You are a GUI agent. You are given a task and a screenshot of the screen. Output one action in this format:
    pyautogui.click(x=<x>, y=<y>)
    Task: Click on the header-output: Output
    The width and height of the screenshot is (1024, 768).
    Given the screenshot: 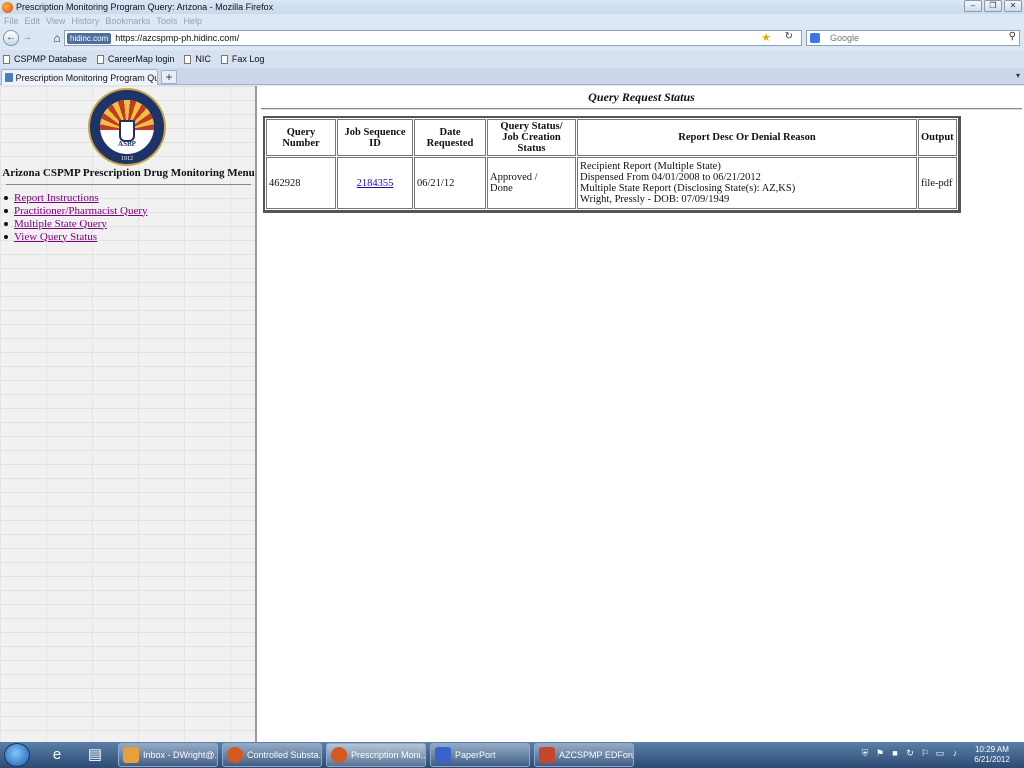 What is the action you would take?
    pyautogui.click(x=937, y=137)
    